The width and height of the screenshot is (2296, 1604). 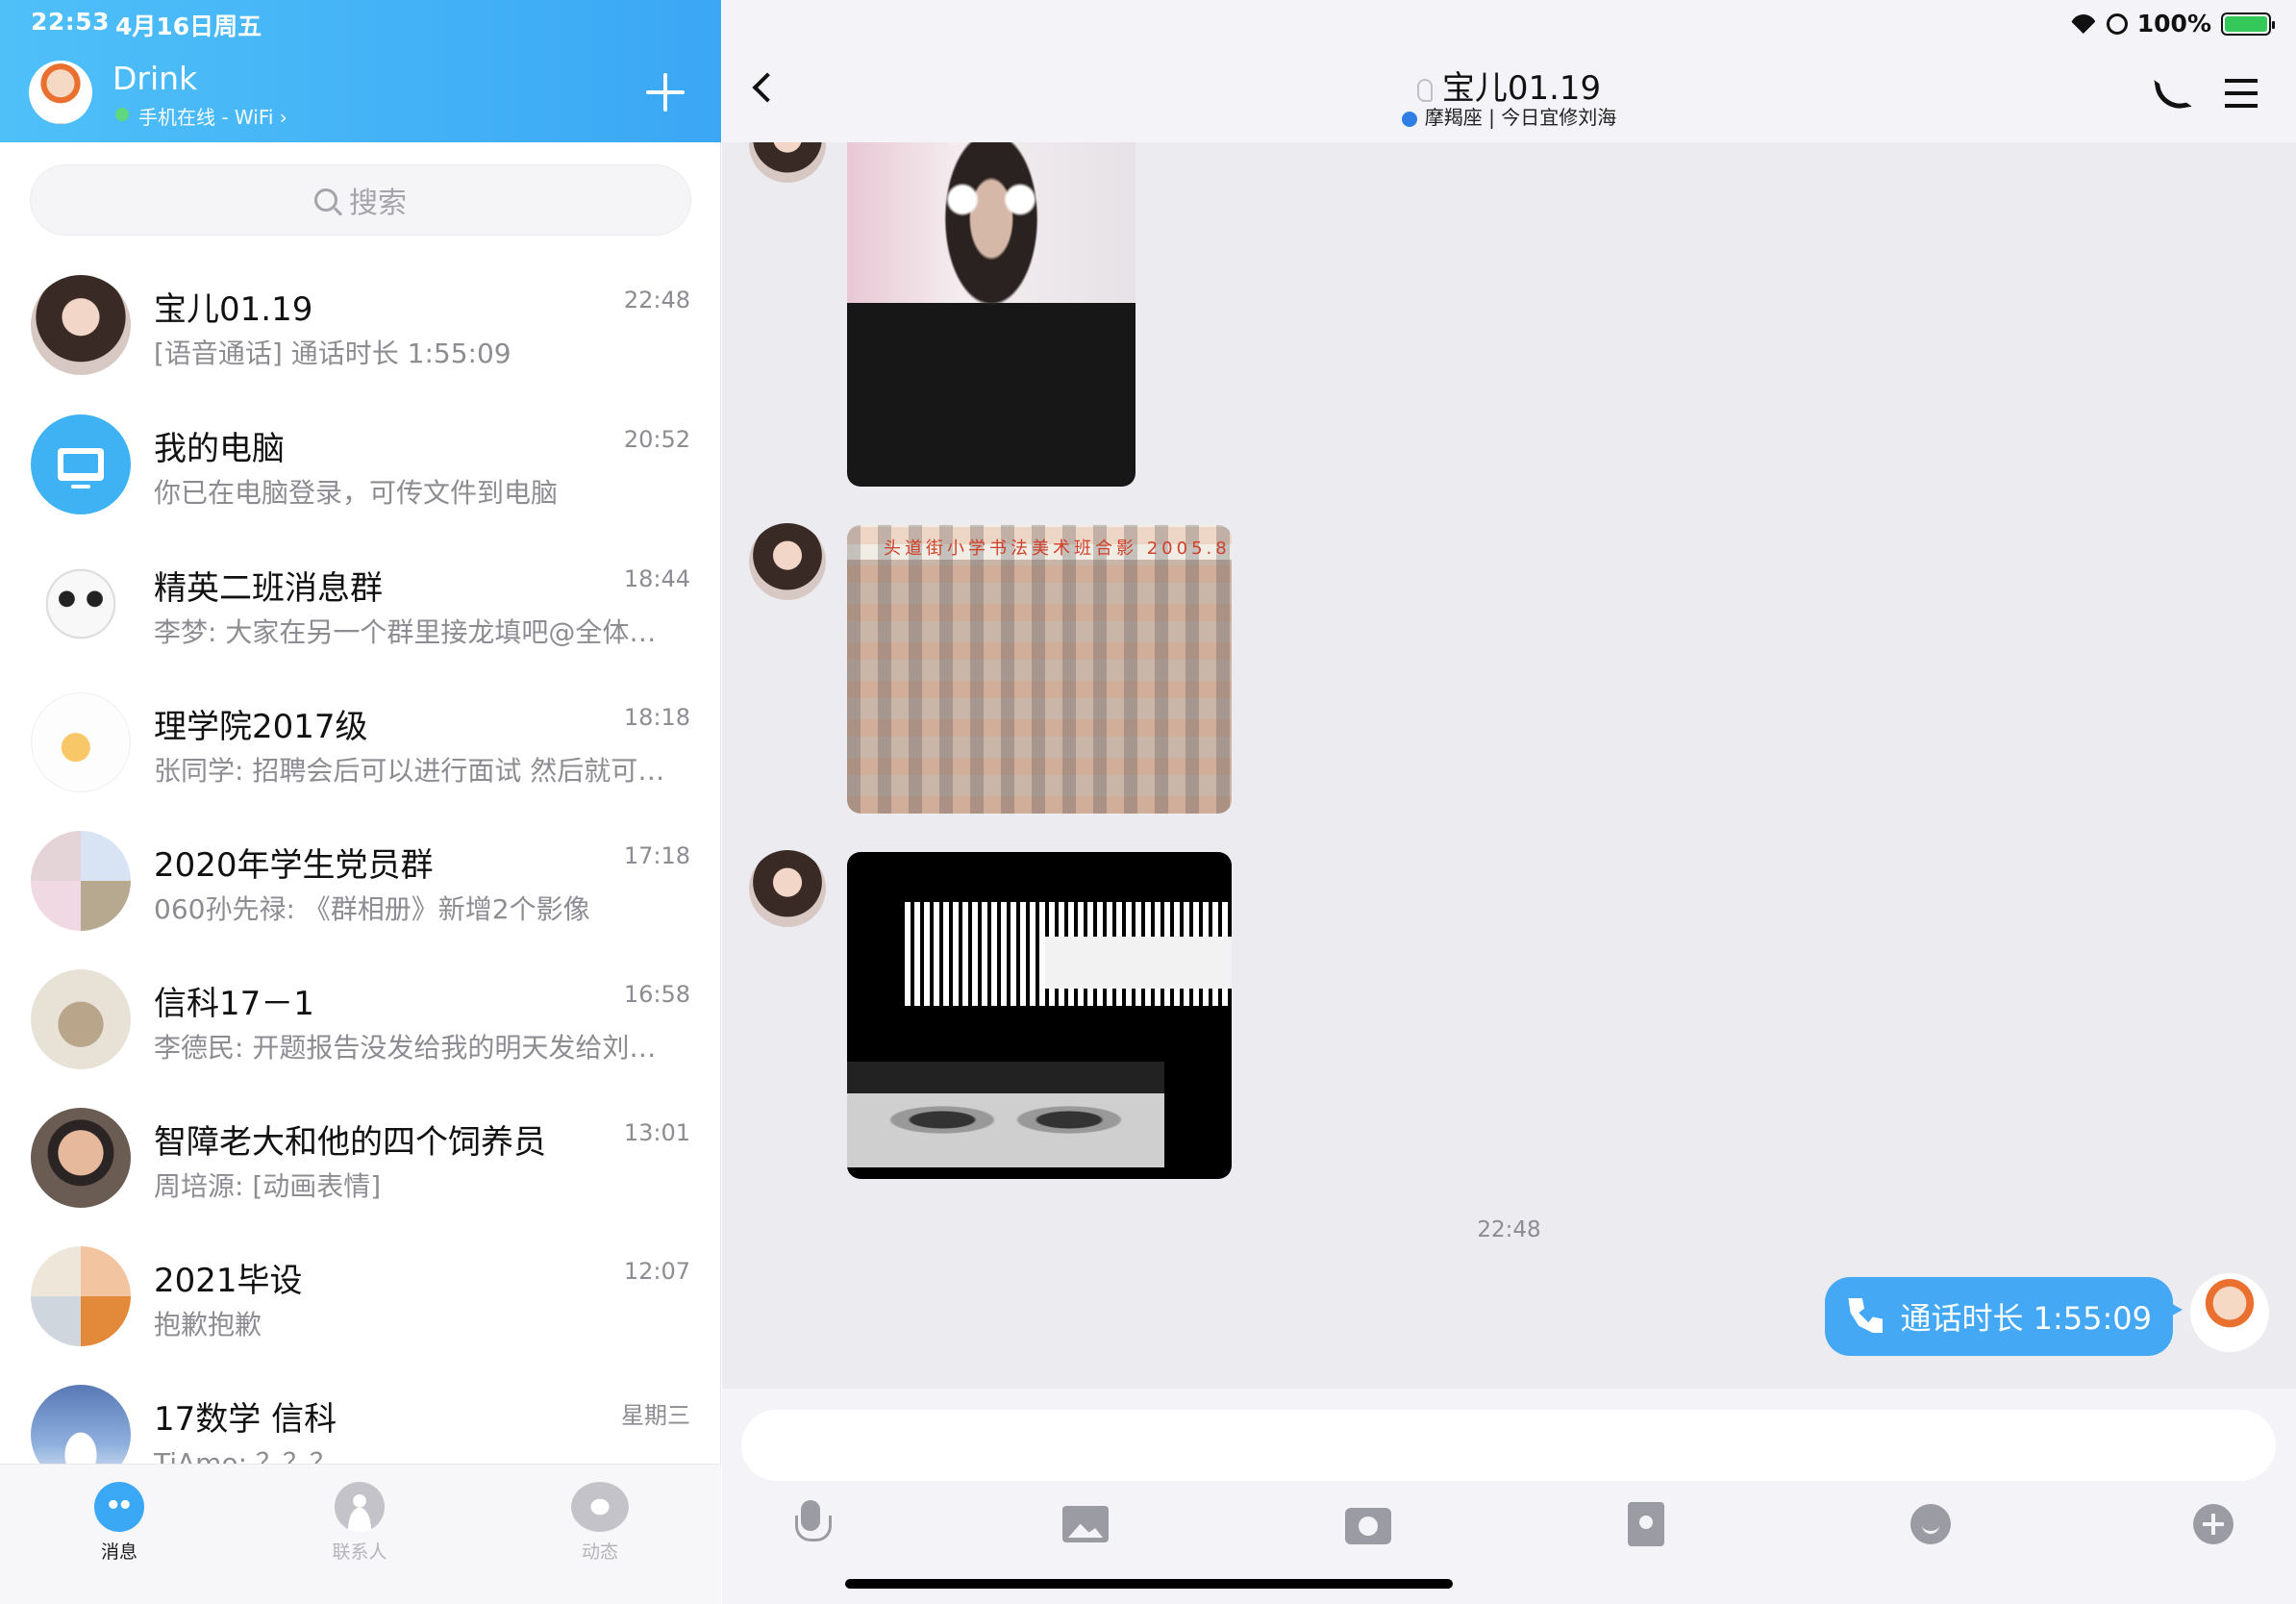 I want to click on conversation-preview: 周培源: [动画表情], so click(x=268, y=1186).